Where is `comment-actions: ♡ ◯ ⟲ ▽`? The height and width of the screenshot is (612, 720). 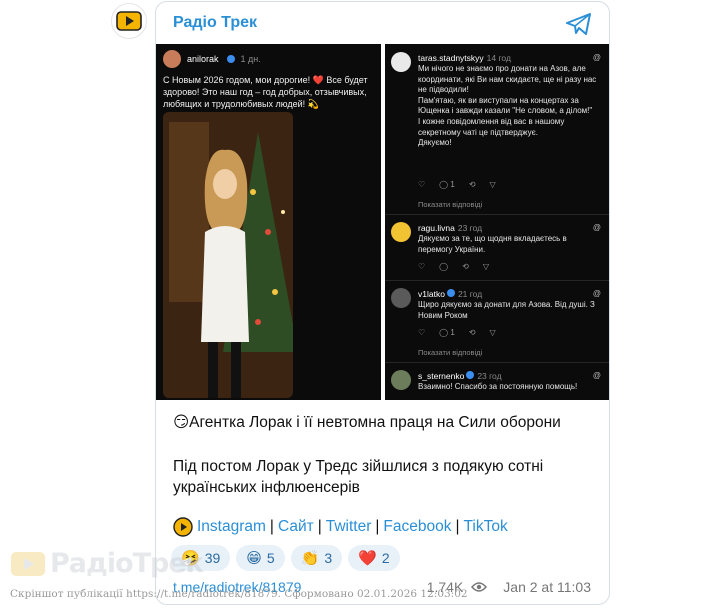 comment-actions: ♡ ◯ ⟲ ▽ is located at coordinates (453, 266).